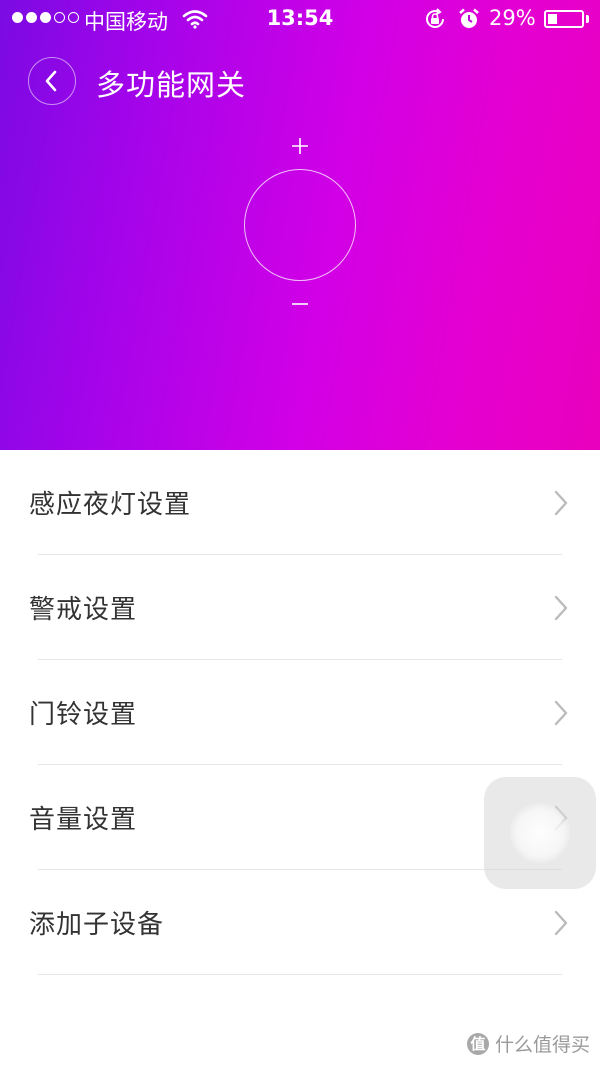  I want to click on settings-item-label: 添加子设备, so click(97, 925).